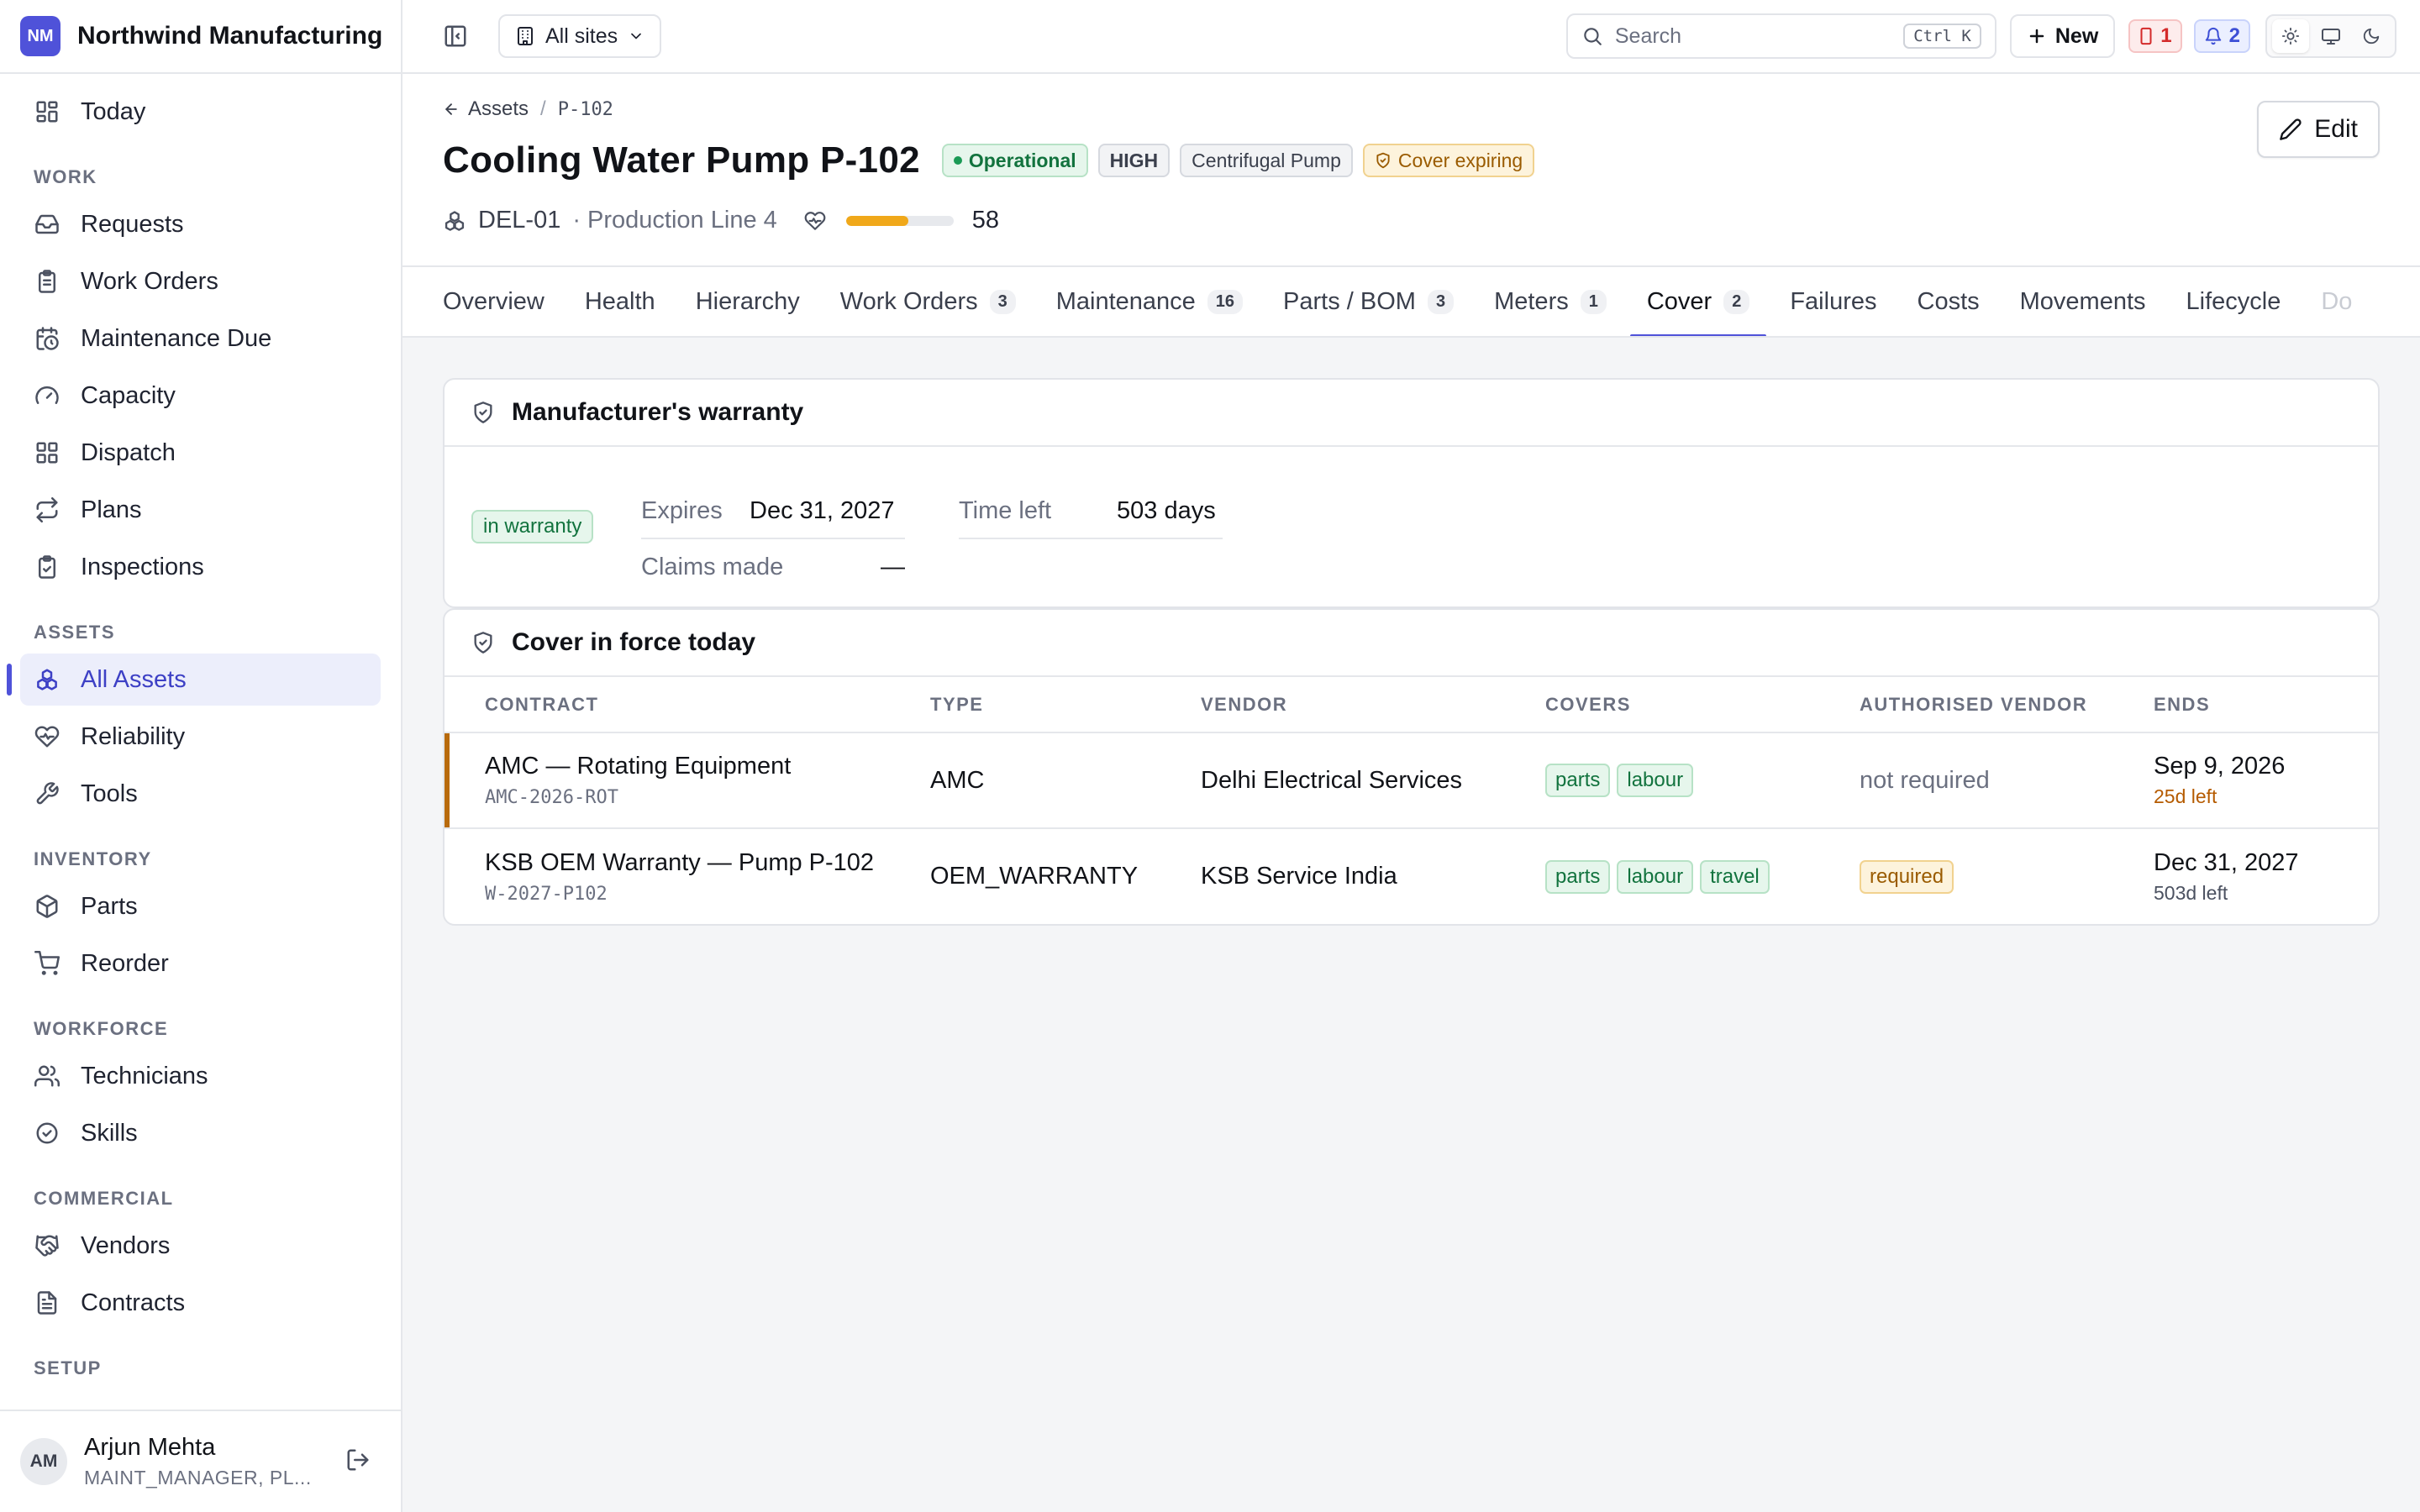  Describe the element at coordinates (707, 863) in the screenshot. I see `contract-name: KSB OEM Warranty — Pump P-102` at that location.